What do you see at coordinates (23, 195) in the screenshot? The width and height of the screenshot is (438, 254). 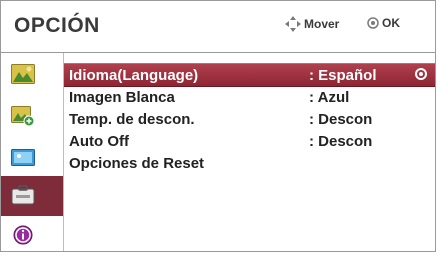 I see `toolbox-icon` at bounding box center [23, 195].